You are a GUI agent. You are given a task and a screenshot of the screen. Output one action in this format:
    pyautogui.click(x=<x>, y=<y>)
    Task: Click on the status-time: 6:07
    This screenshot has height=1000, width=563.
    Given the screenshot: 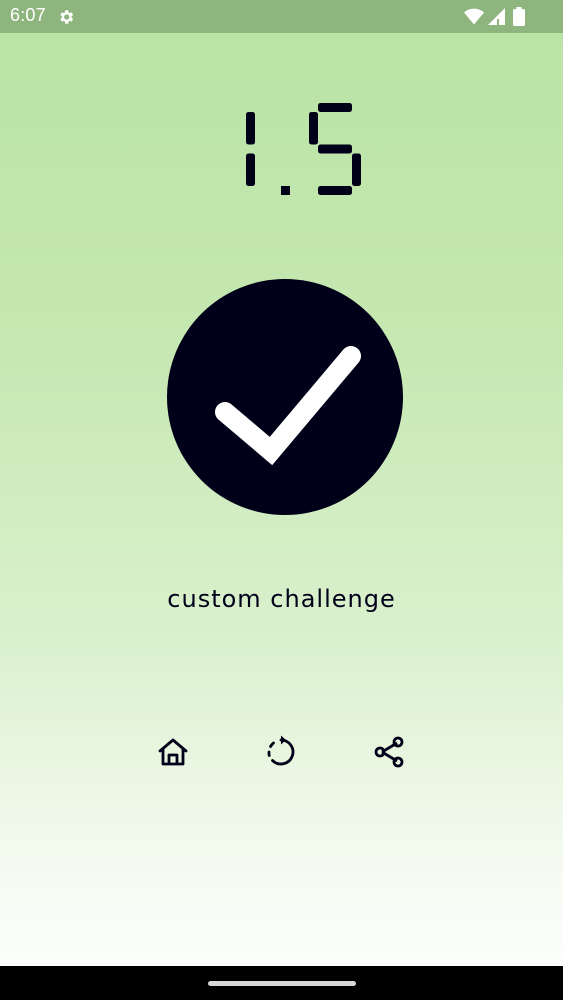 What is the action you would take?
    pyautogui.click(x=28, y=15)
    